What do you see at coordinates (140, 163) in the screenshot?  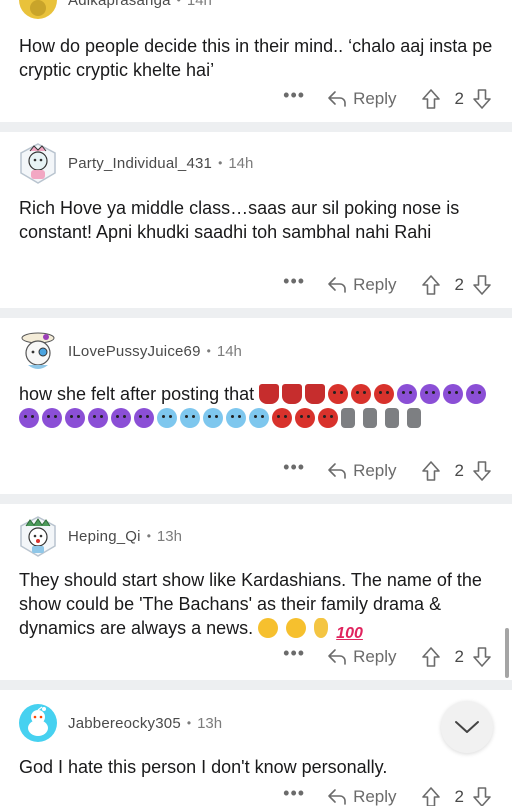 I see `username: Party_Individual_431` at bounding box center [140, 163].